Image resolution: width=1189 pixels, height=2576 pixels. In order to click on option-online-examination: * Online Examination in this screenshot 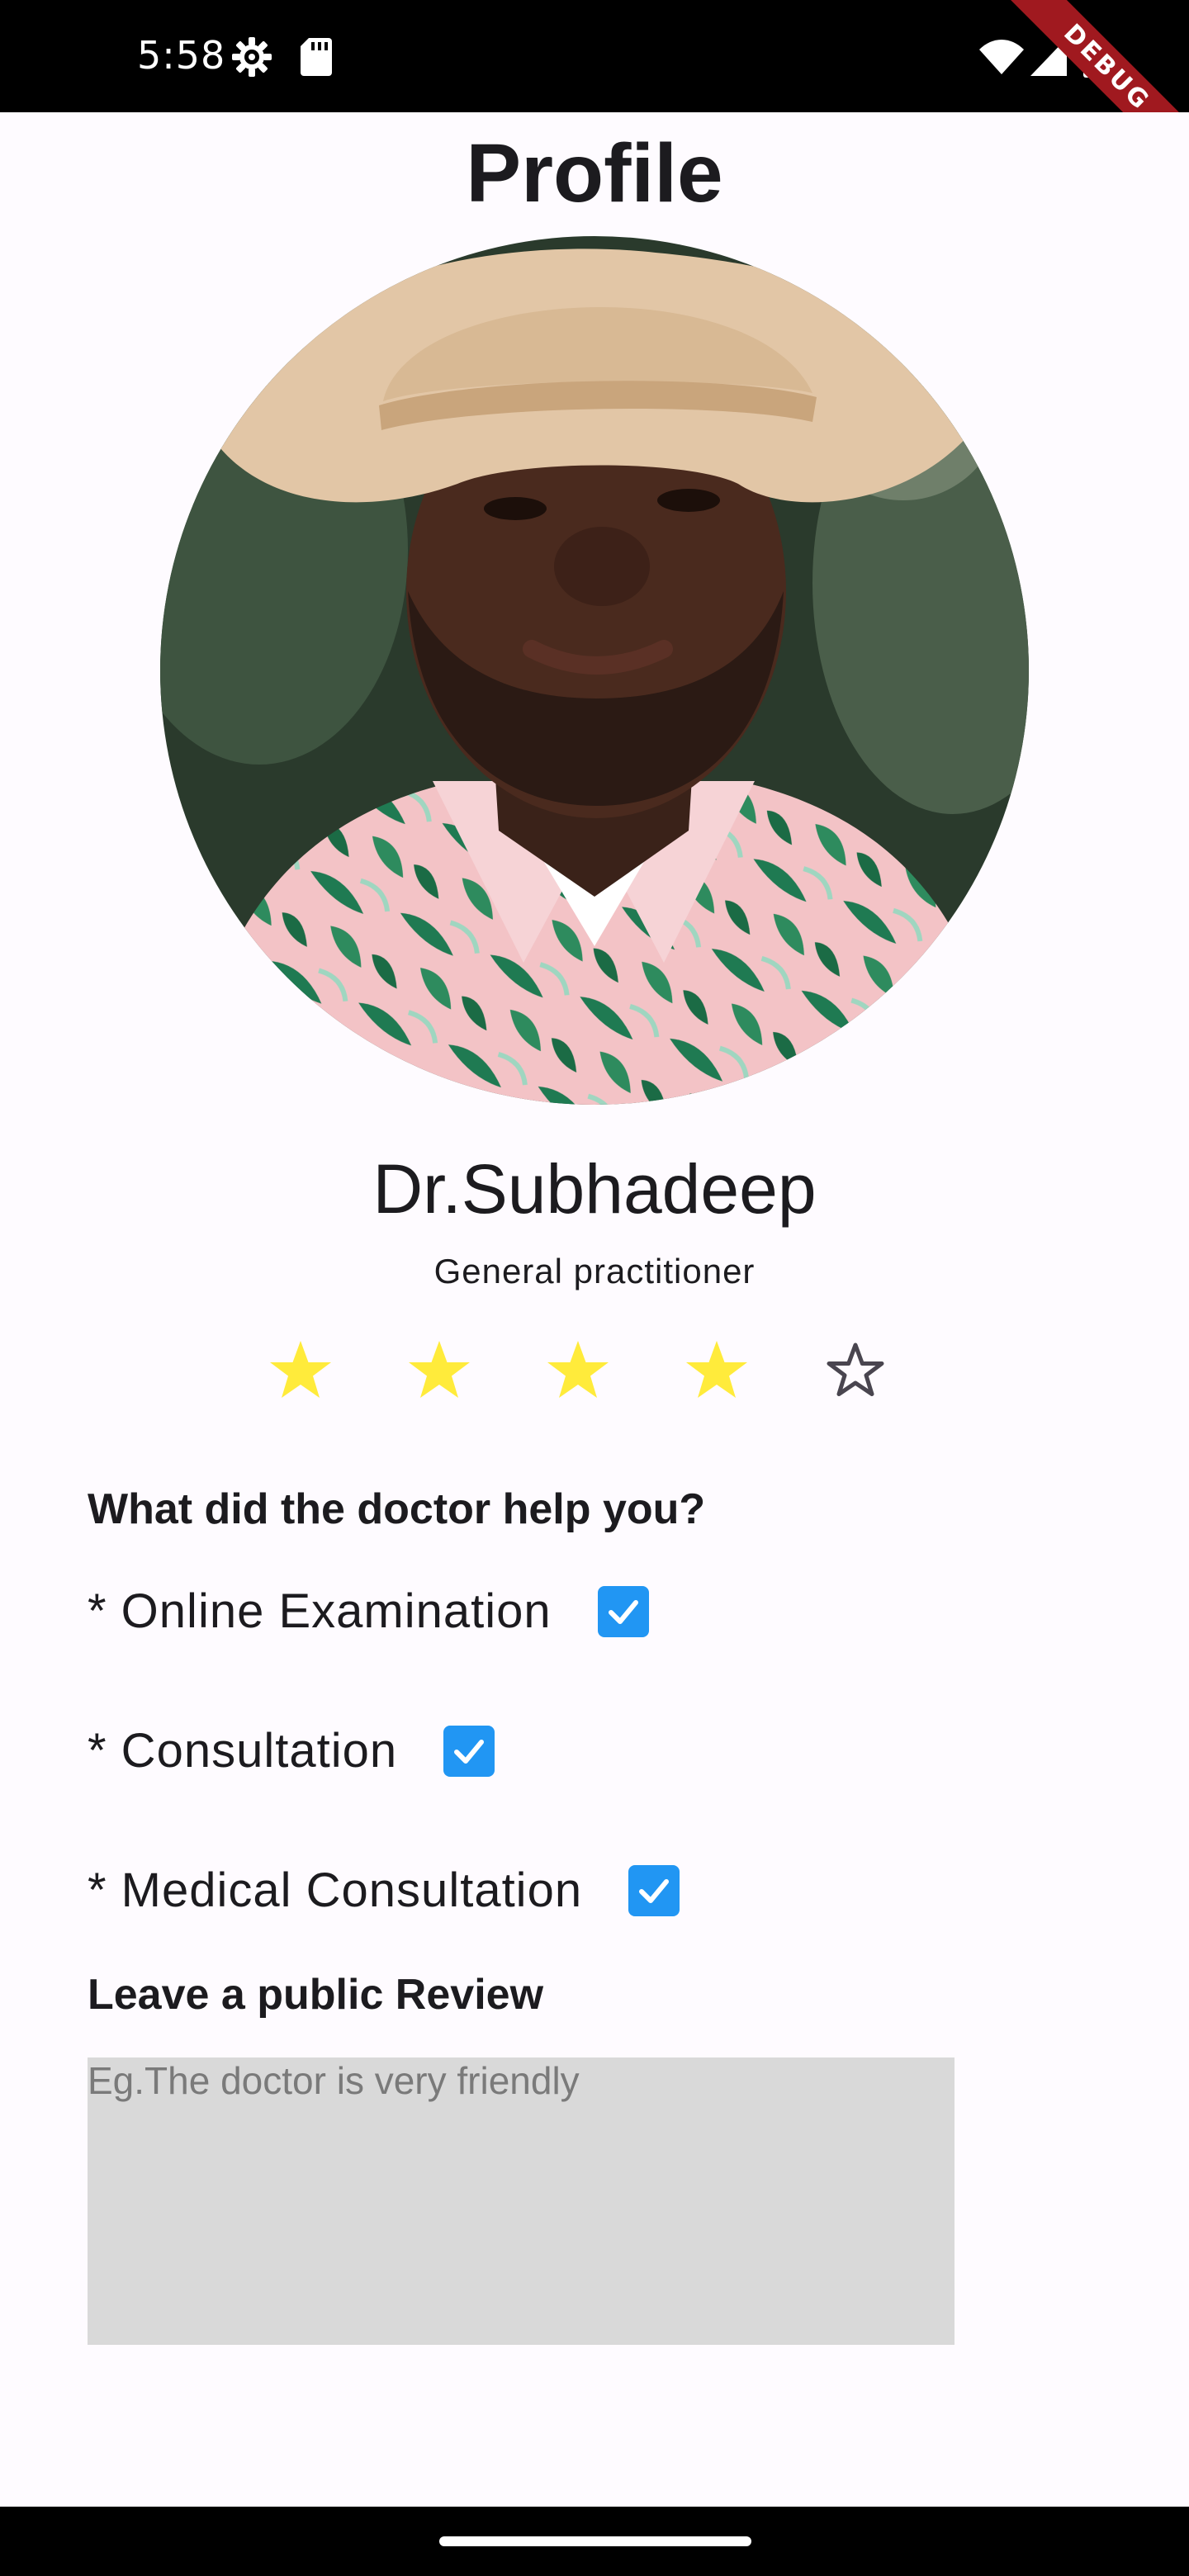, I will do `click(368, 1612)`.